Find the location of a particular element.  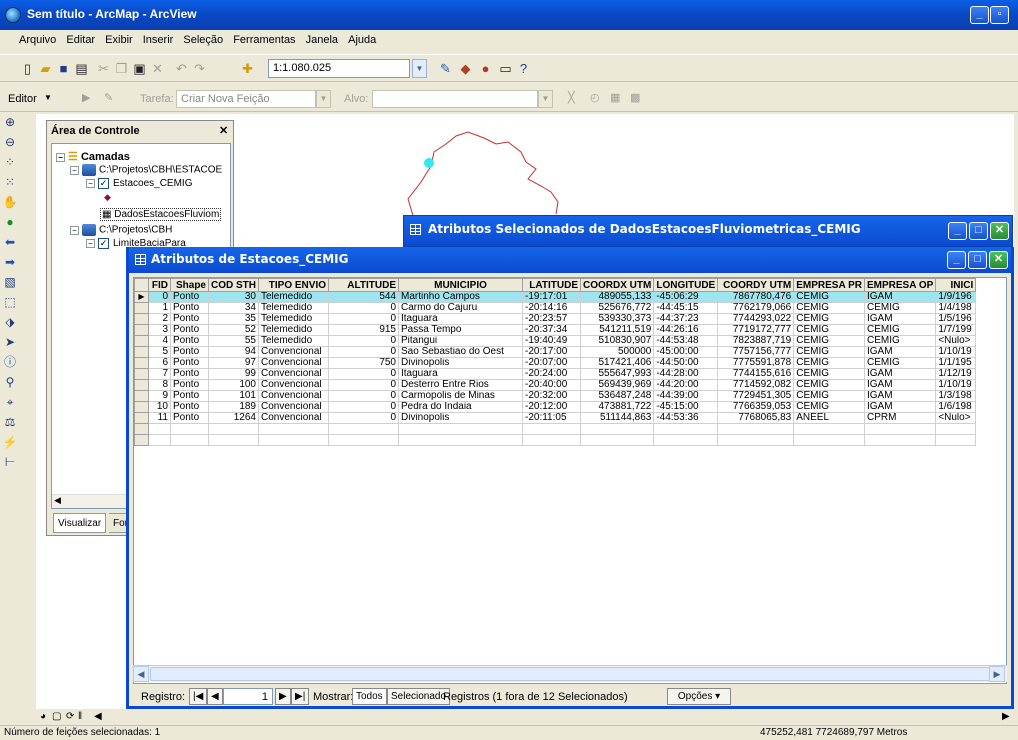

layer-visibility-checkbox: ✓ is located at coordinates (103, 243).